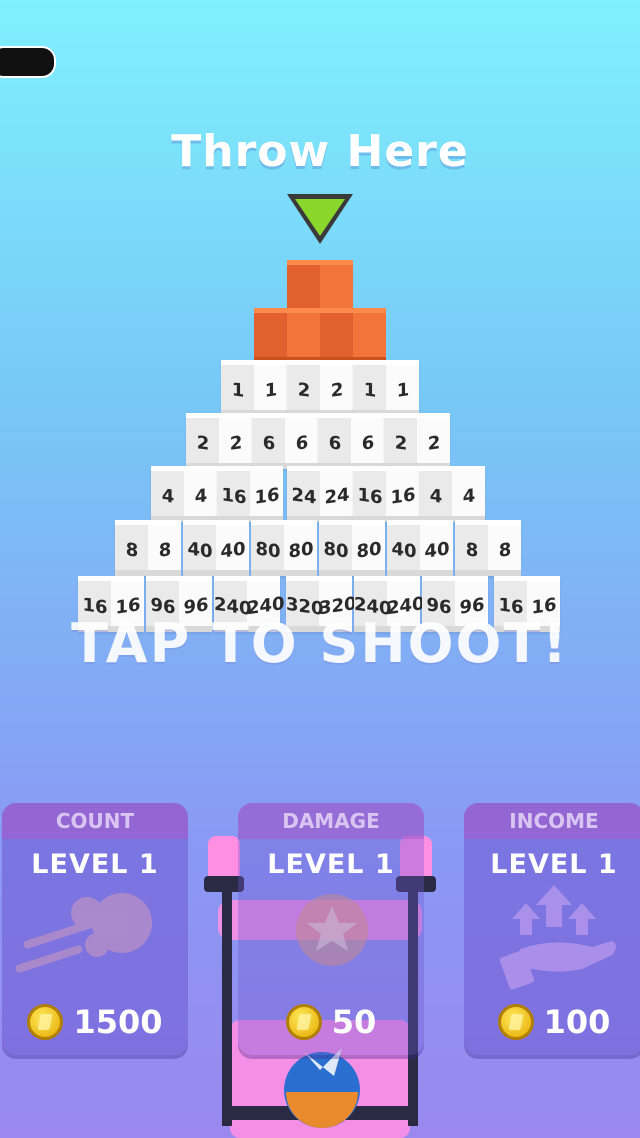  What do you see at coordinates (331, 1022) in the screenshot?
I see `damage-card-price: 50` at bounding box center [331, 1022].